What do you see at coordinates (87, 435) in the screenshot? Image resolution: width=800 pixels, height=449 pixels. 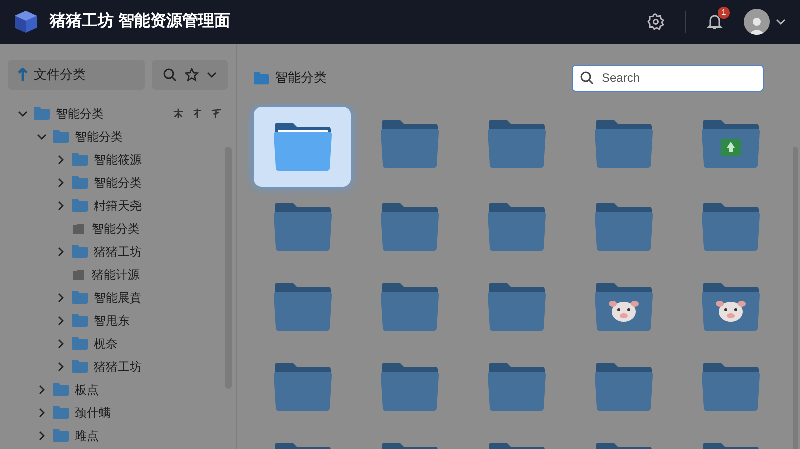 I see `tree-item-label: 雎点` at bounding box center [87, 435].